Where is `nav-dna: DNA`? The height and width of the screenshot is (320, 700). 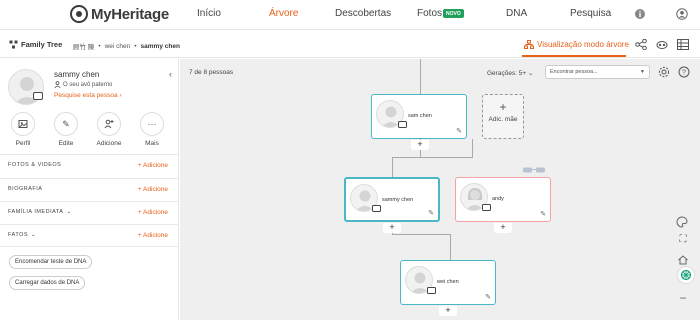 nav-dna: DNA is located at coordinates (516, 13).